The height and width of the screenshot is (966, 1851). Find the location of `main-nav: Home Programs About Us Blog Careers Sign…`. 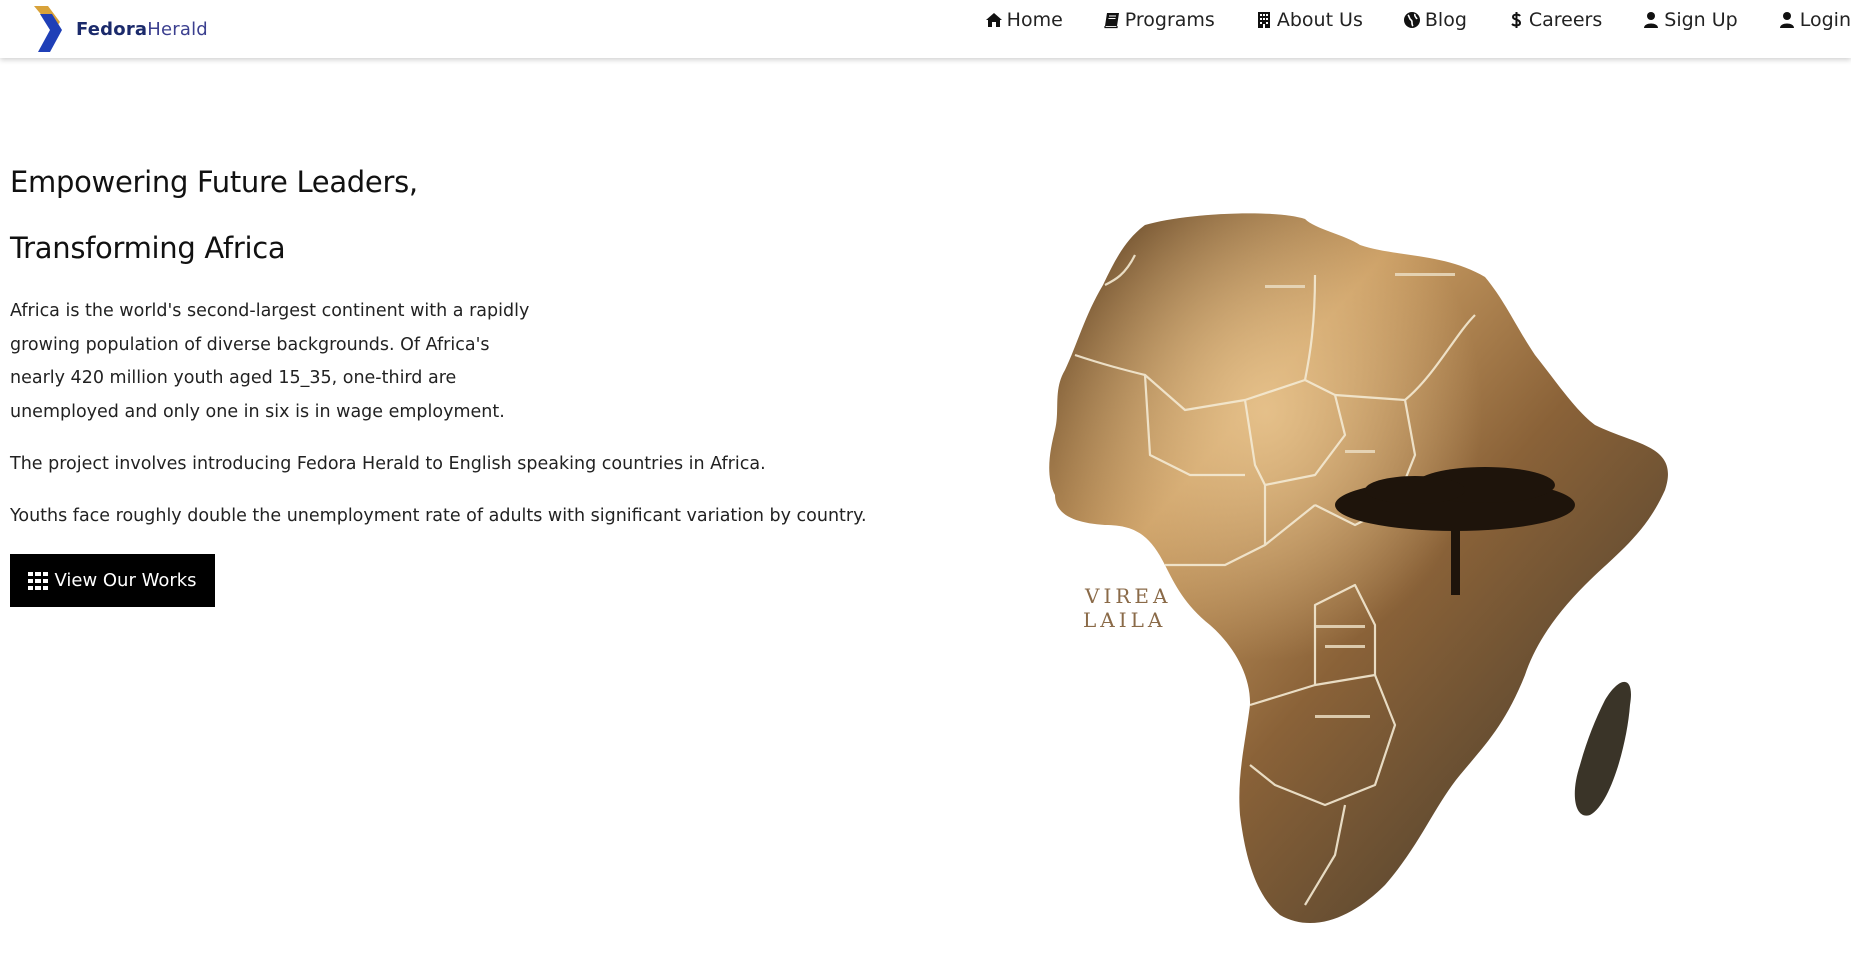

main-nav: Home Programs About Us Blog Careers Sign… is located at coordinates (1418, 20).